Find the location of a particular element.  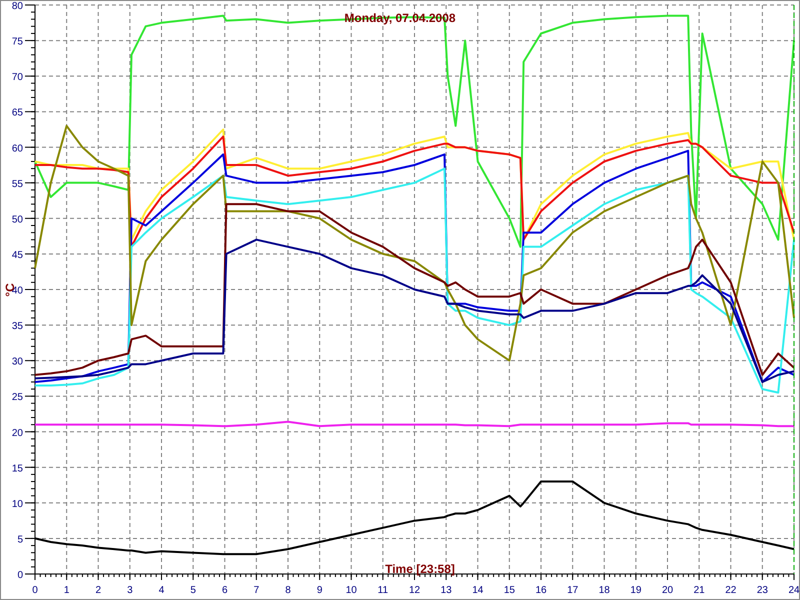

axis-tick-label: 55 is located at coordinates (17, 184).